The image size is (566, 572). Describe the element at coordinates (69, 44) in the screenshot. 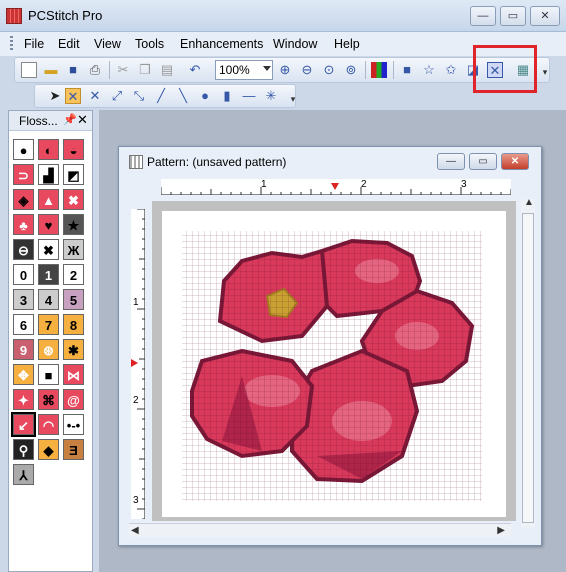

I see `menu-edit: Edit` at that location.